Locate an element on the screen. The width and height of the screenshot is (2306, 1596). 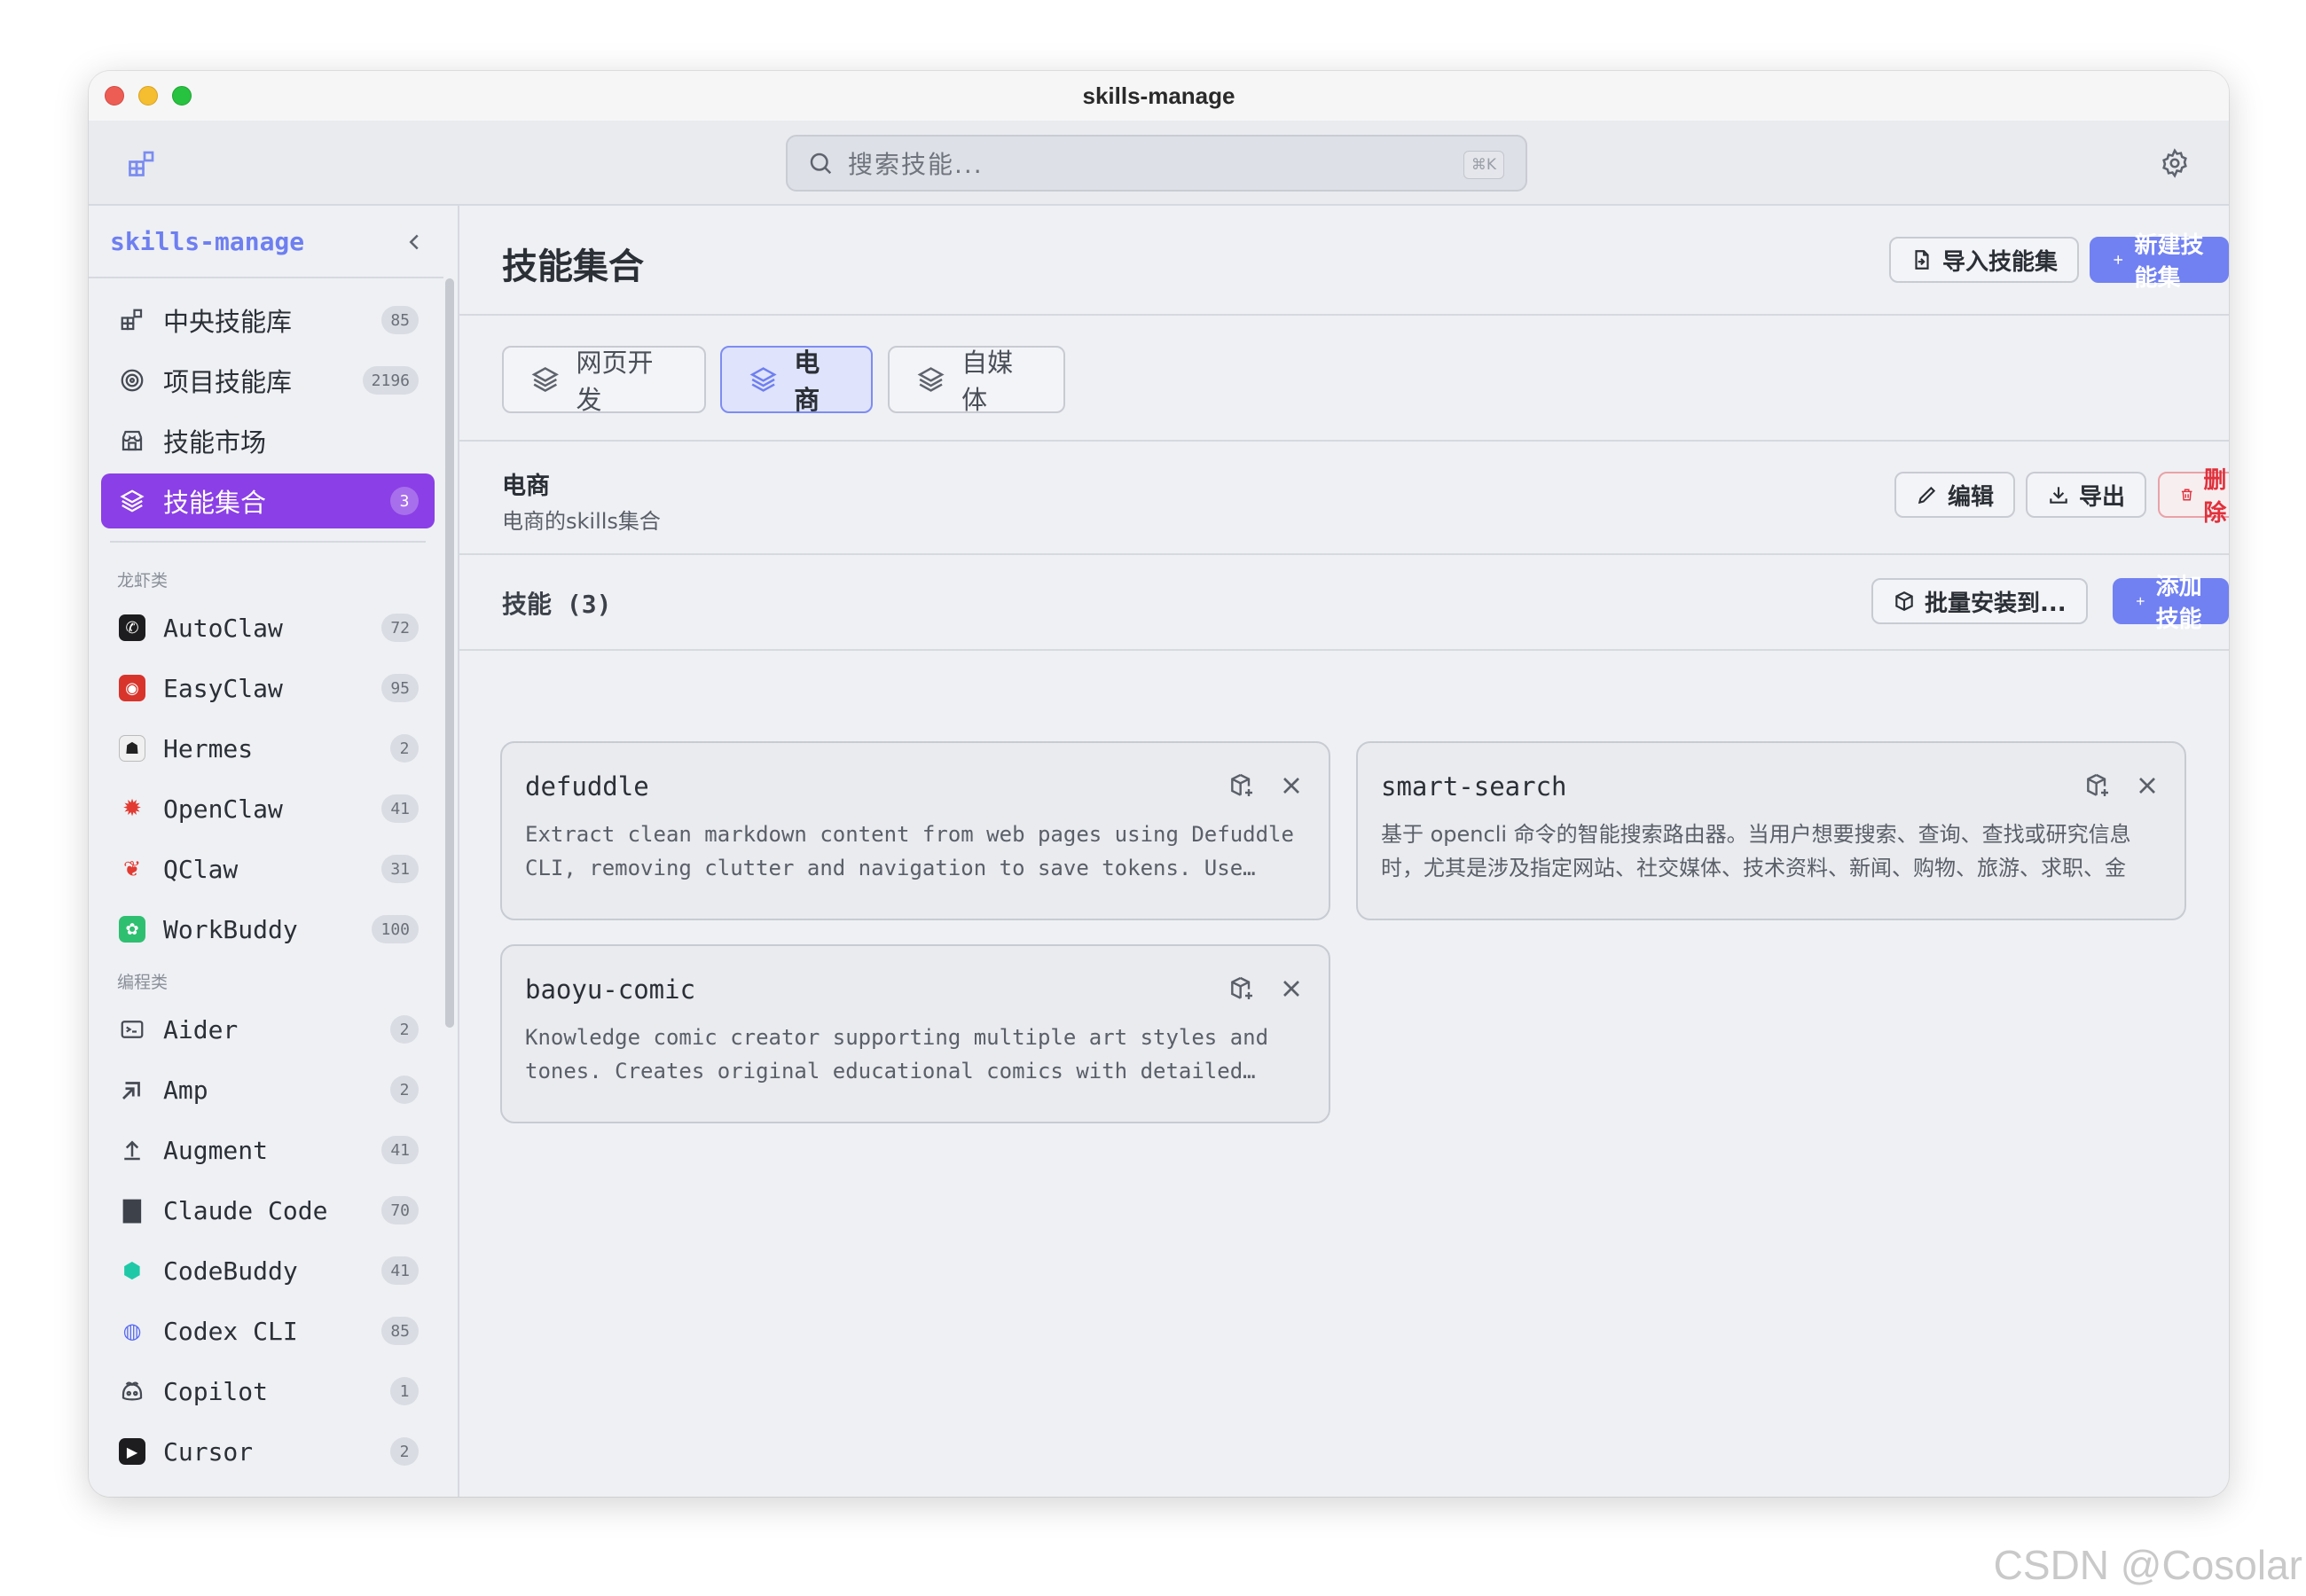
tab-self-media: 自媒体 is located at coordinates (977, 381).